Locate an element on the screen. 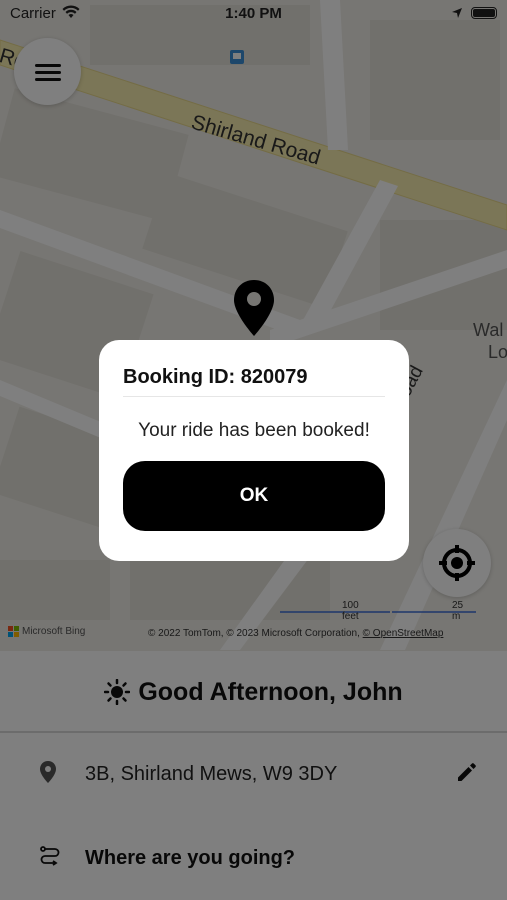 Image resolution: width=507 pixels, height=900 pixels. locate-button is located at coordinates (457, 563).